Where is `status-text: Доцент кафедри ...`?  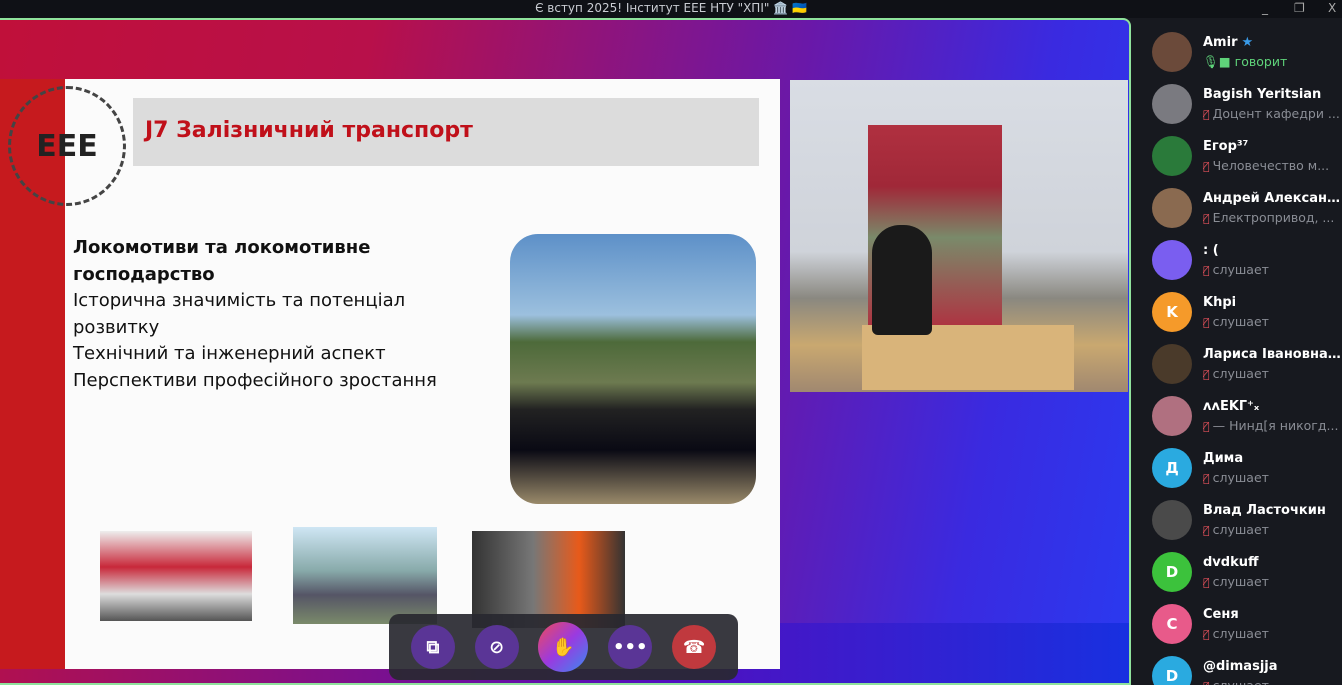 status-text: Доцент кафедри ... is located at coordinates (1276, 113).